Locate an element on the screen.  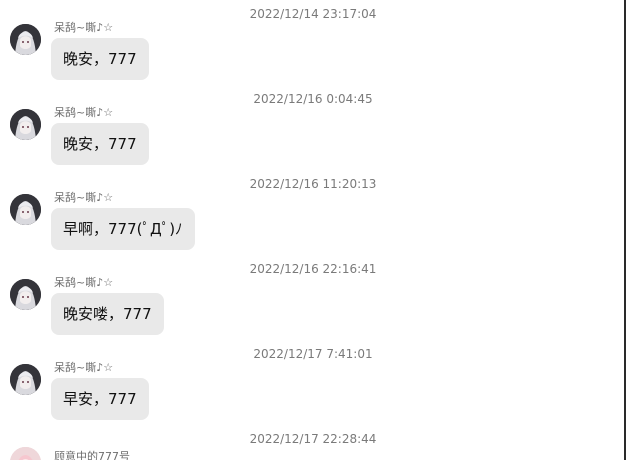
sender-name: 顾意中的777号 is located at coordinates (92, 455).